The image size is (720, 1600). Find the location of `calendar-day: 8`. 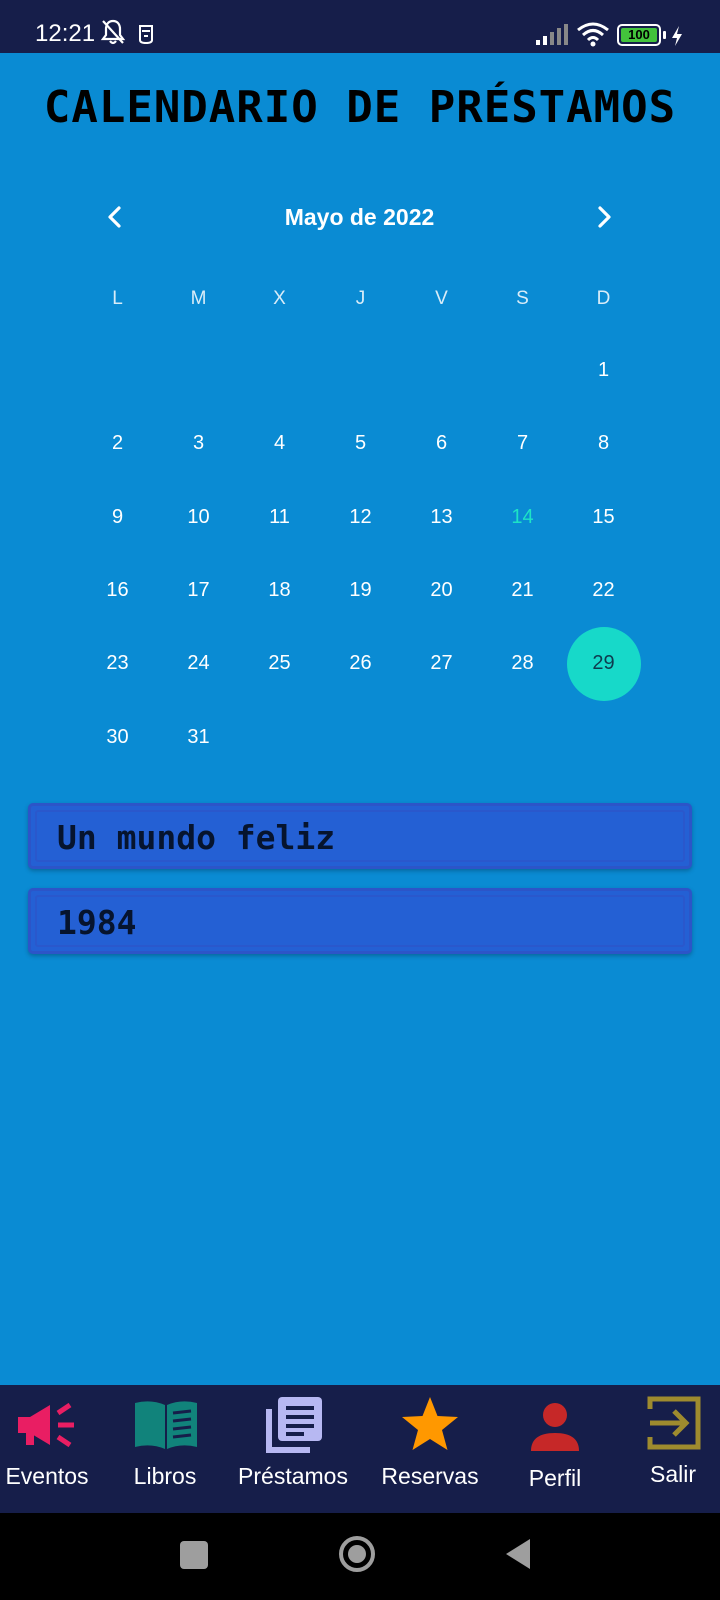

calendar-day: 8 is located at coordinates (603, 443).